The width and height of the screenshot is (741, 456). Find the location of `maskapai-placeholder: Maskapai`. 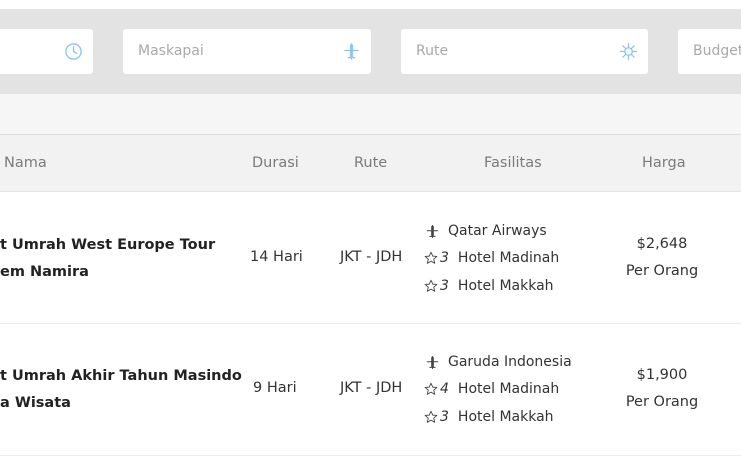

maskapai-placeholder: Maskapai is located at coordinates (171, 51).